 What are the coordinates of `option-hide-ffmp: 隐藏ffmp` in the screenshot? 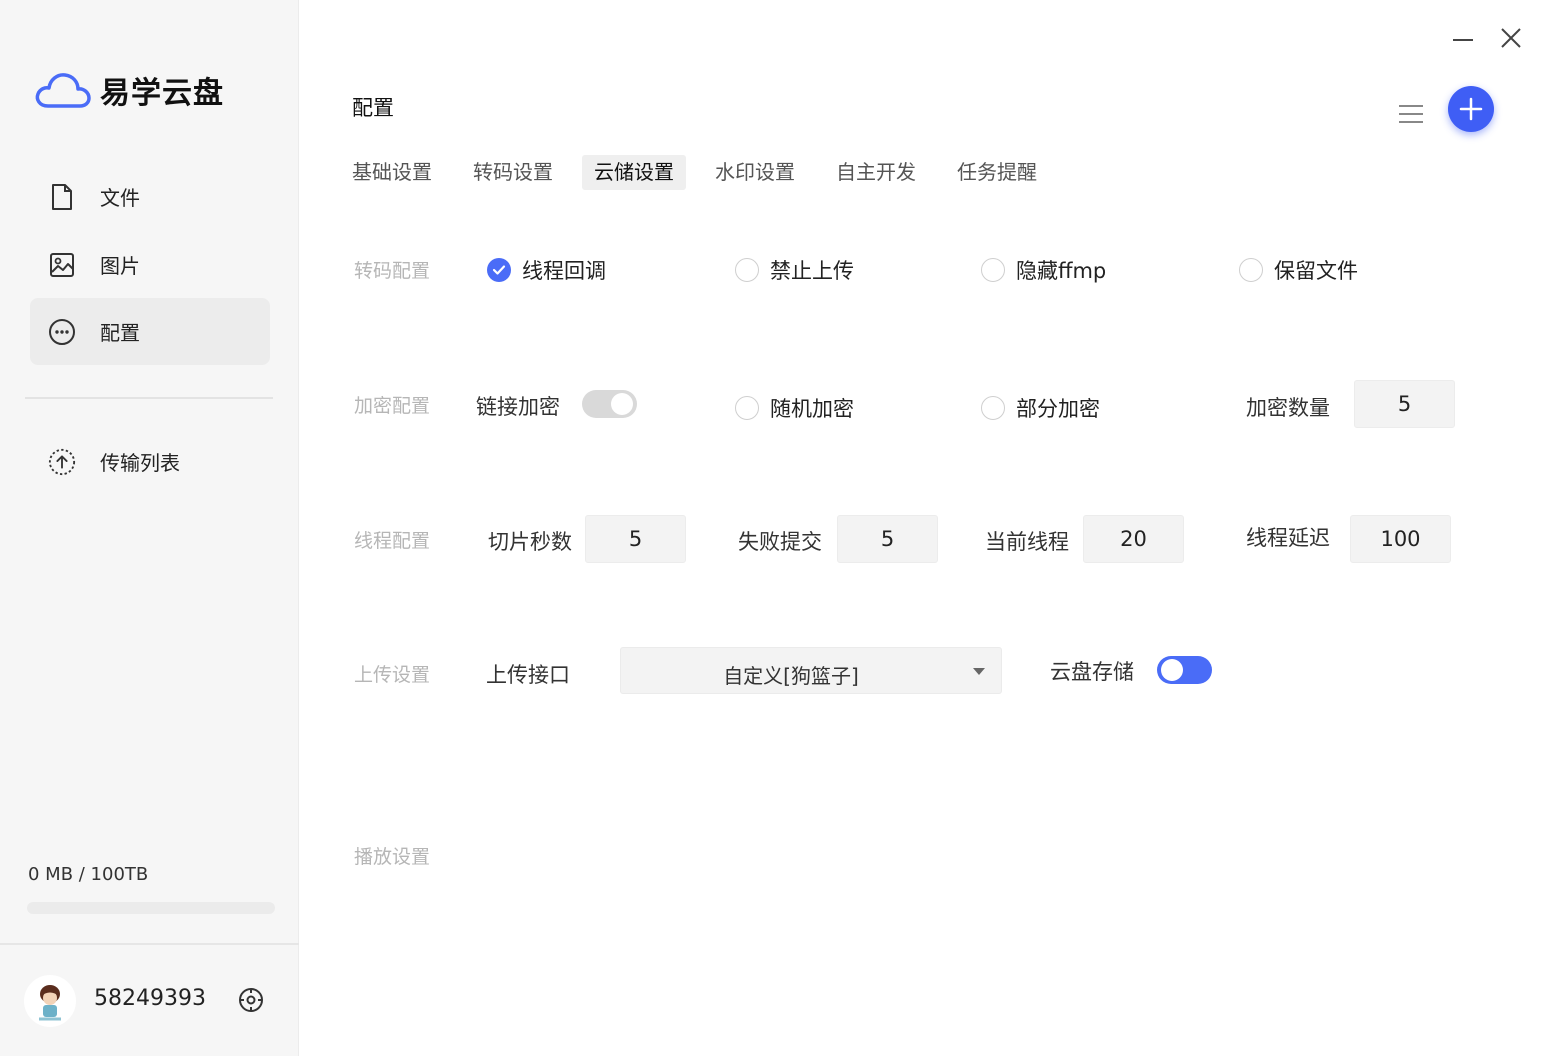 It's located at (1043, 270).